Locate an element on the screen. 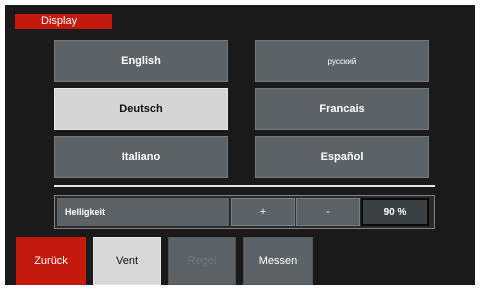  back-button: Zurück is located at coordinates (51, 261).